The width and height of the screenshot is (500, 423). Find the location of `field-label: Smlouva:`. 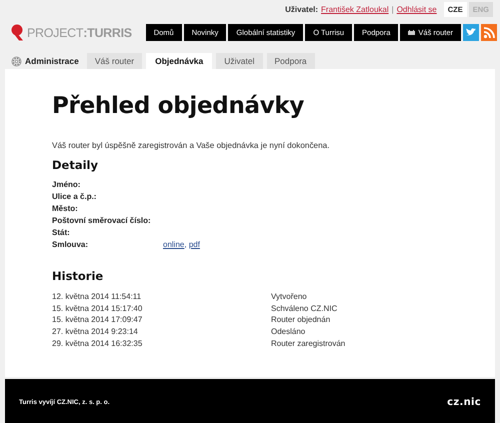

field-label: Smlouva: is located at coordinates (71, 245).